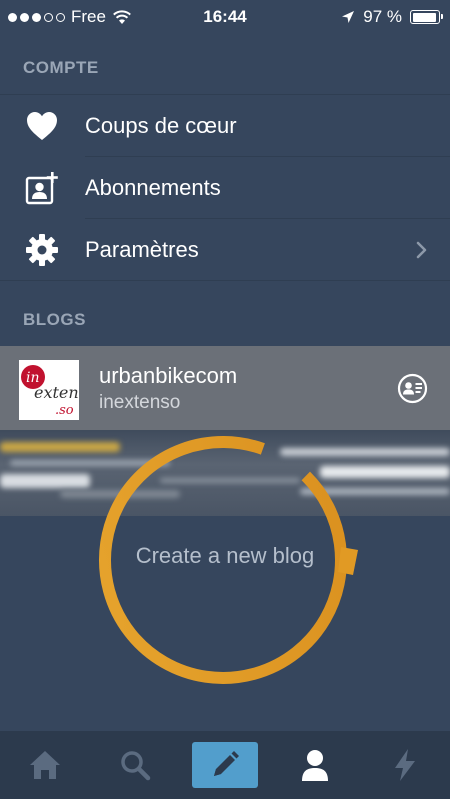 The height and width of the screenshot is (799, 450). What do you see at coordinates (348, 17) in the screenshot?
I see `location-arrow-icon` at bounding box center [348, 17].